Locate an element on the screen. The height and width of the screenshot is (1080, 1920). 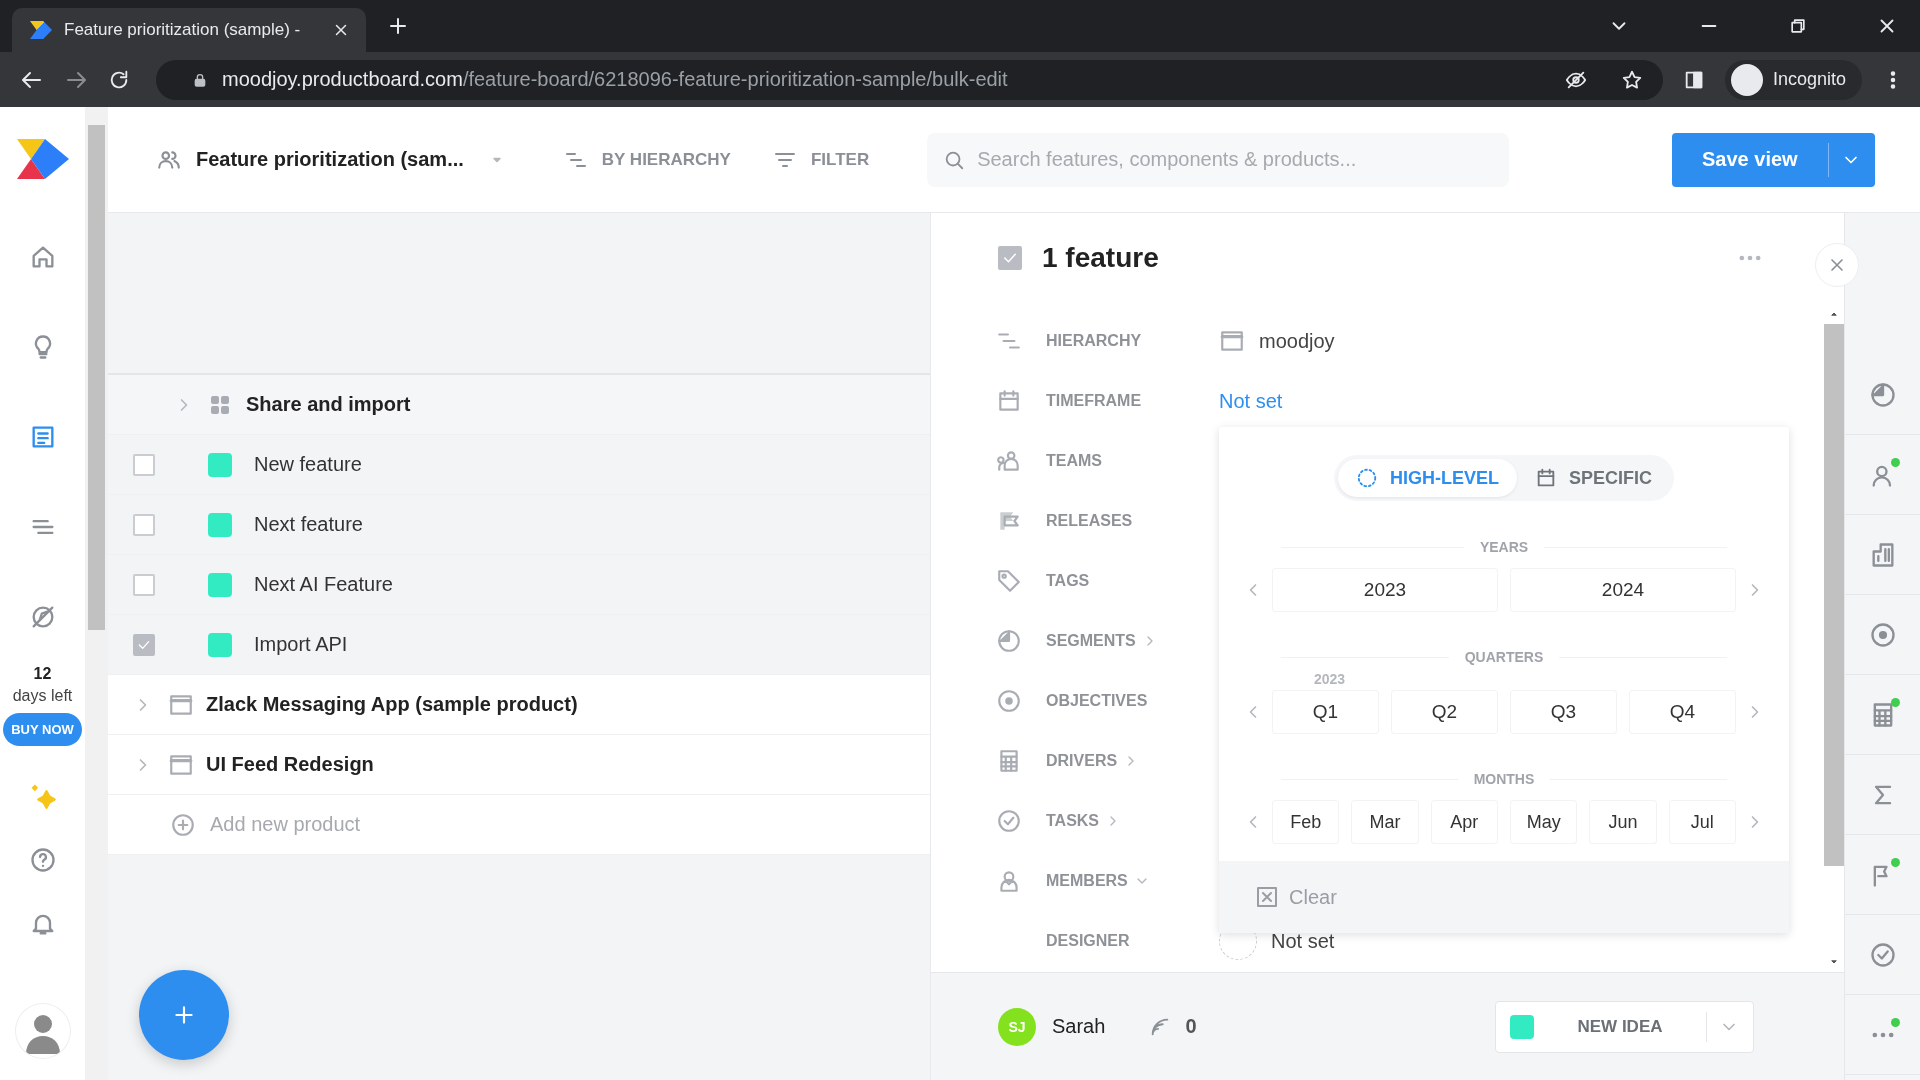
detail-title: 1 feature is located at coordinates (1100, 258).